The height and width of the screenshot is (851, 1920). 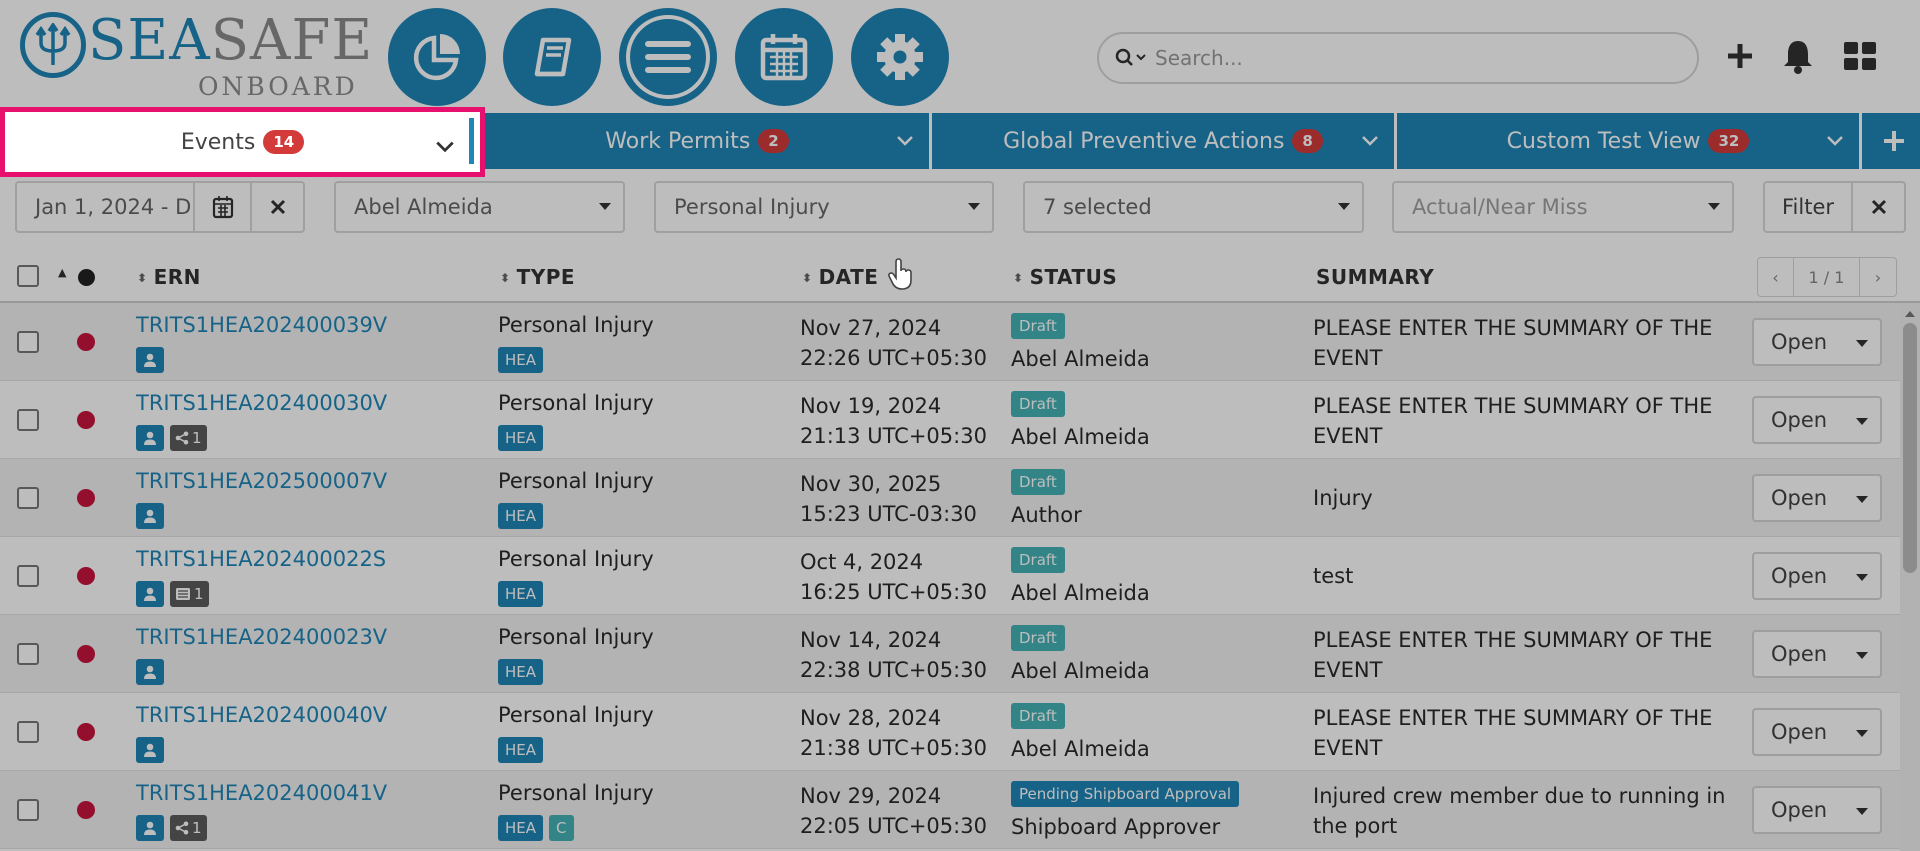 What do you see at coordinates (86, 277) in the screenshot?
I see `status-dot-column-icon` at bounding box center [86, 277].